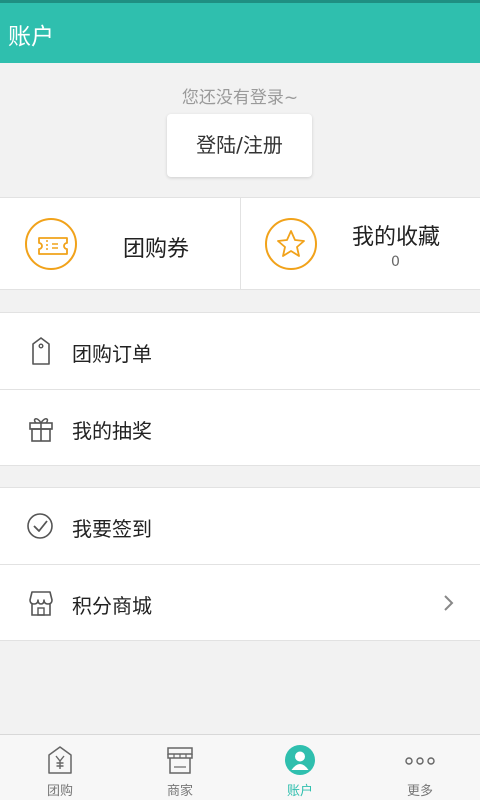 The image size is (480, 800). I want to click on more-dots-icon, so click(420, 761).